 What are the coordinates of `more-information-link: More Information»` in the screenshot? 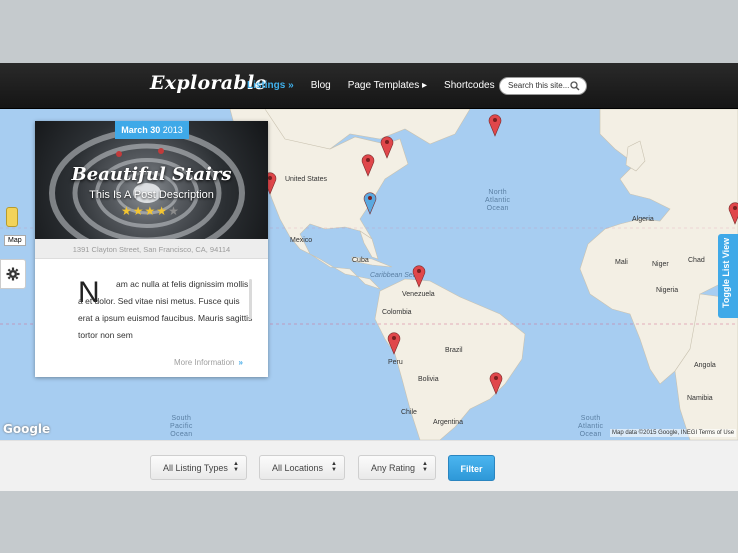 It's located at (208, 362).